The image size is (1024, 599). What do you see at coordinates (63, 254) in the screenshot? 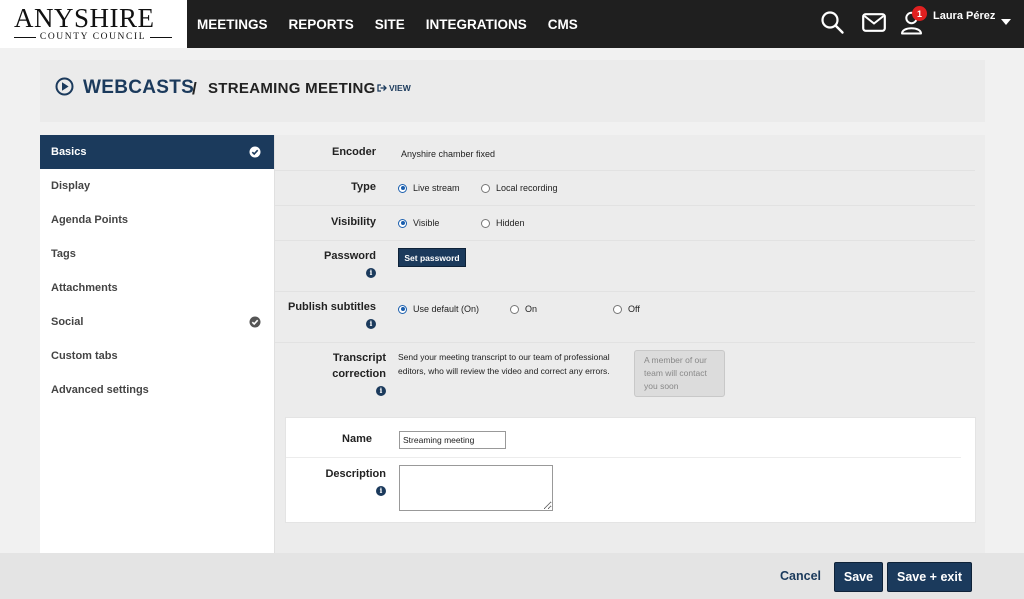
I see `sidebar-item-label: Tags` at bounding box center [63, 254].